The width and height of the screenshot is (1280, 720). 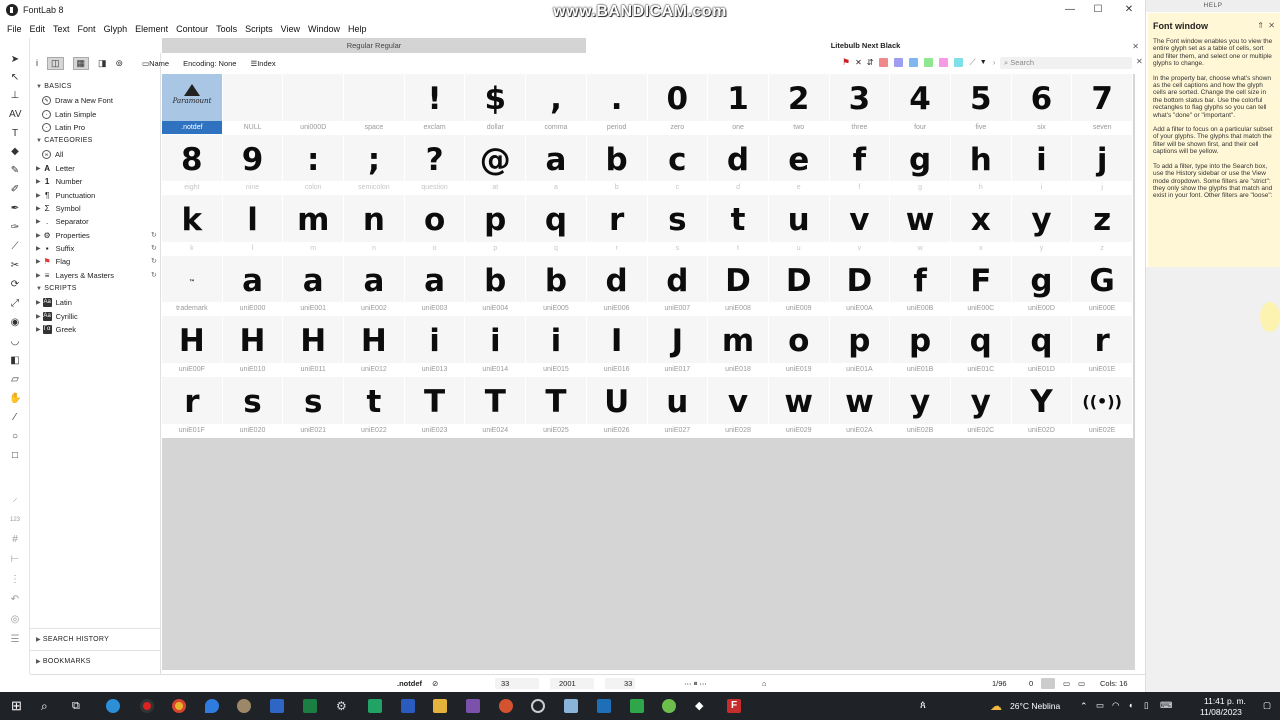 I want to click on glyph-cell-uniE01A: p uniE01A, so click(x=860, y=346).